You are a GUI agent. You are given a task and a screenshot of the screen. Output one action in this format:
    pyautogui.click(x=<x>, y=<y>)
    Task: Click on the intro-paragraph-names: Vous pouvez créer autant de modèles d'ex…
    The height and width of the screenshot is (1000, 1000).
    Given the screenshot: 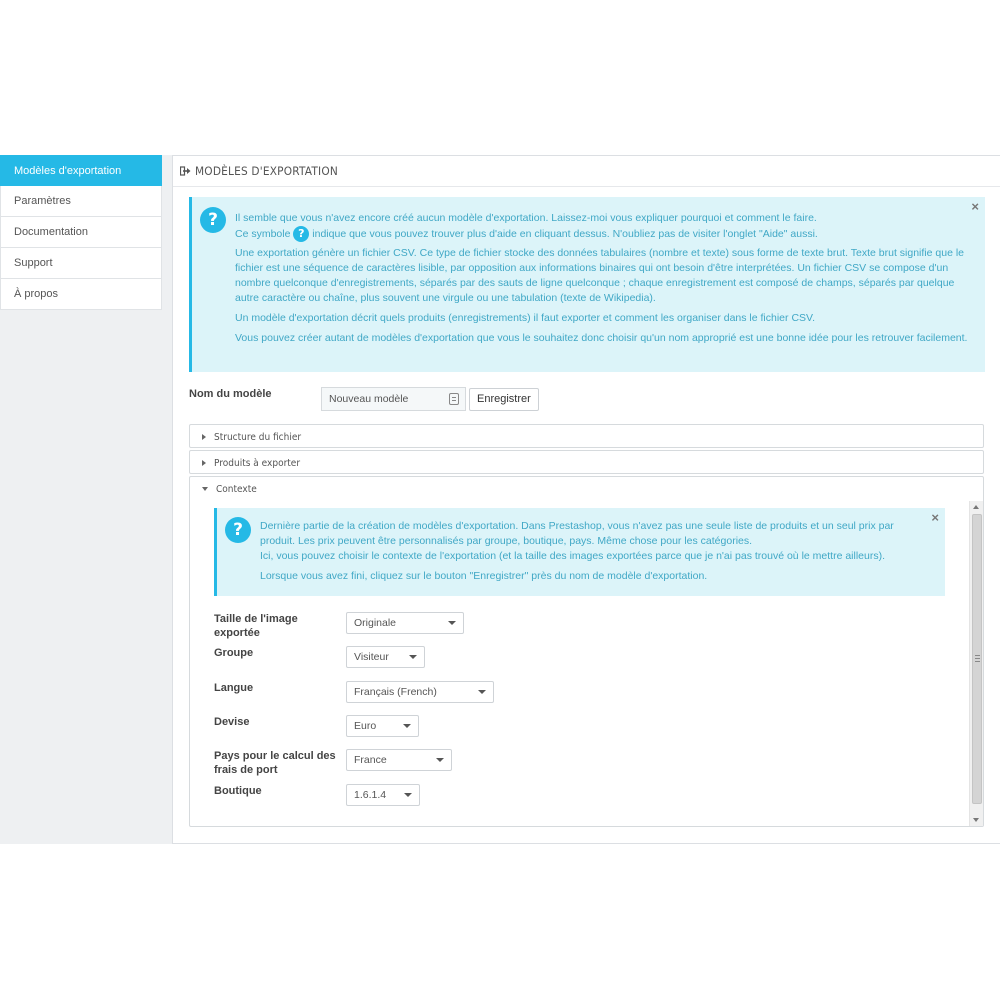 What is the action you would take?
    pyautogui.click(x=601, y=338)
    